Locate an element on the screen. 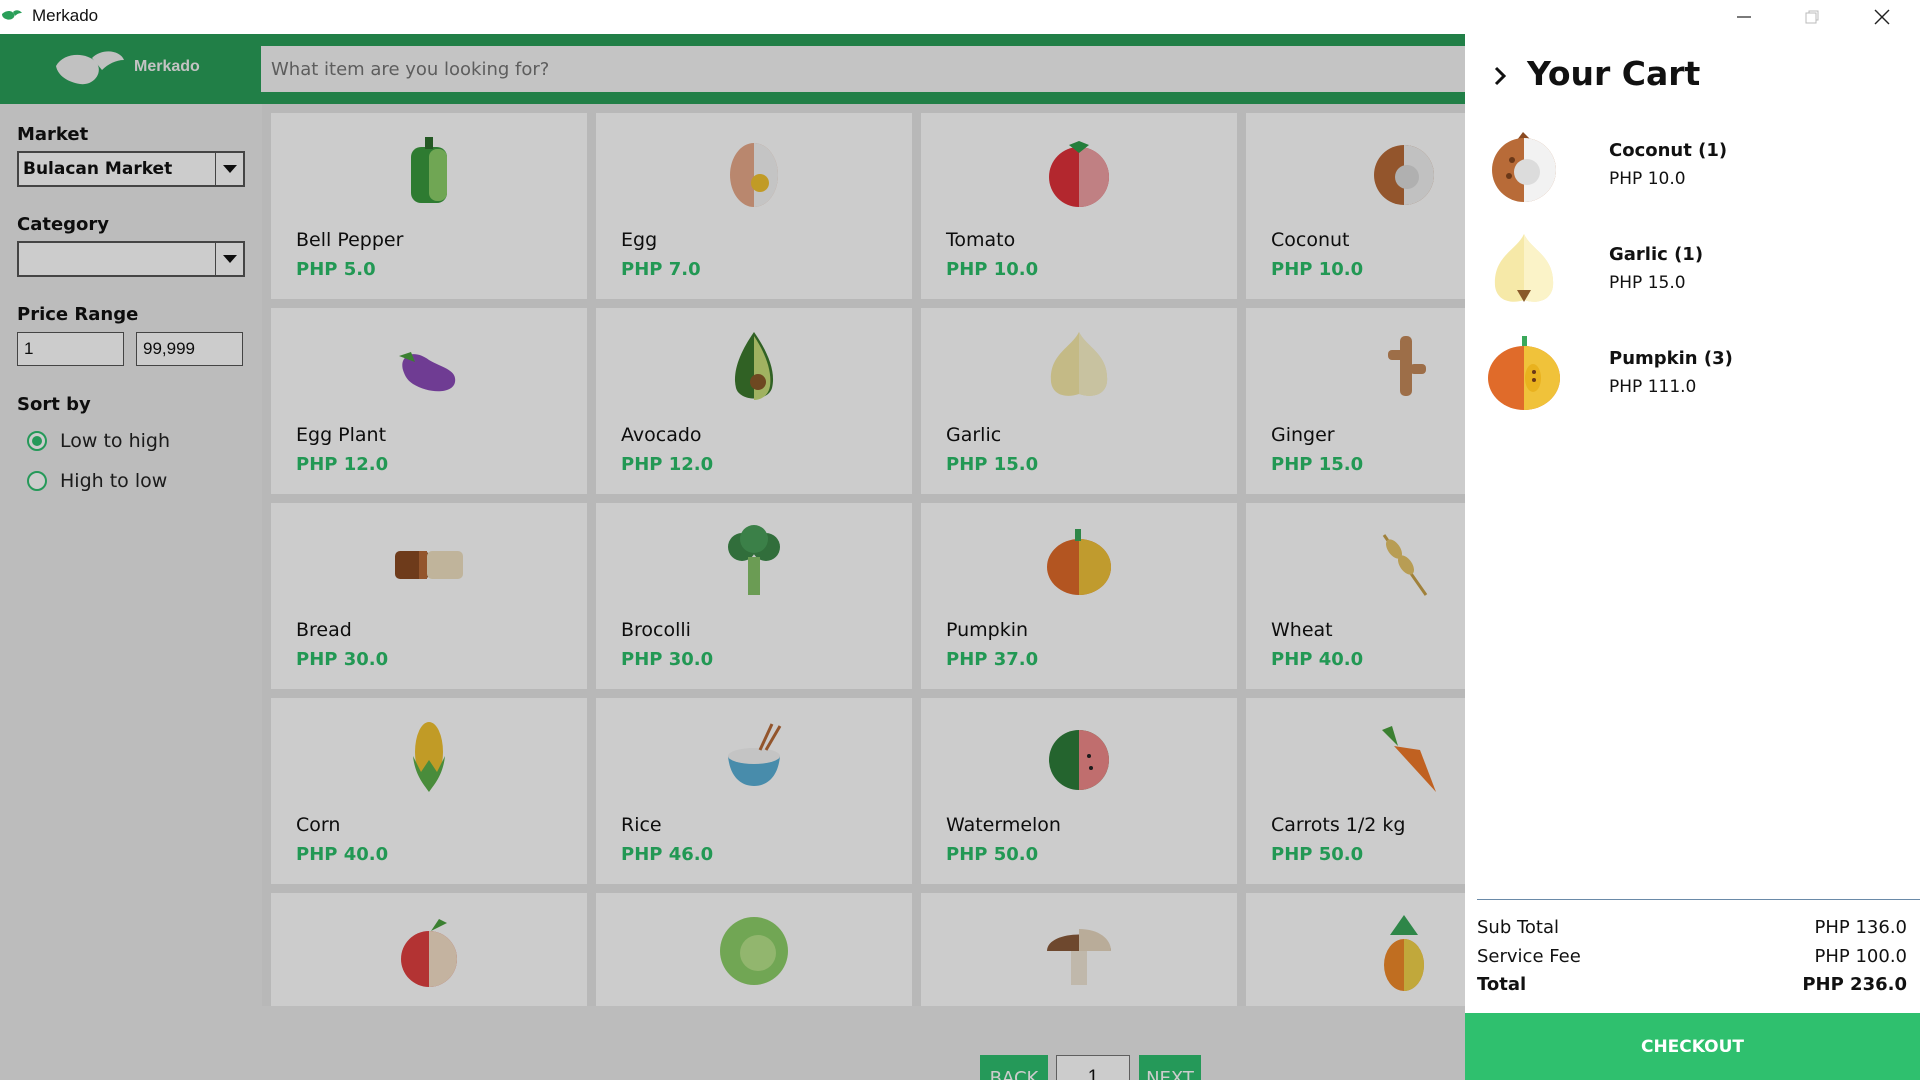 The height and width of the screenshot is (1080, 1920). product-card: Corn PHP 40.0 is located at coordinates (429, 791).